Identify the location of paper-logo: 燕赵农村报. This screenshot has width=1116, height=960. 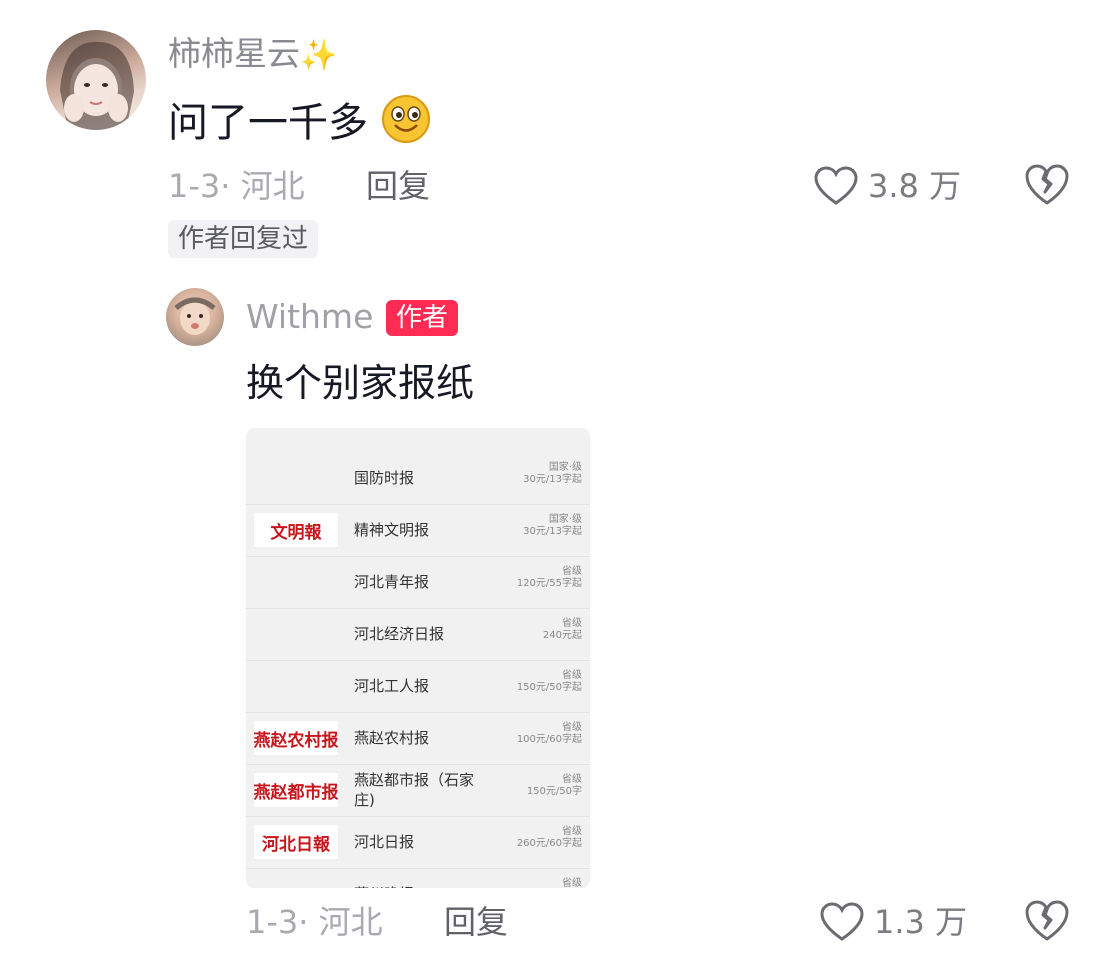
(296, 738).